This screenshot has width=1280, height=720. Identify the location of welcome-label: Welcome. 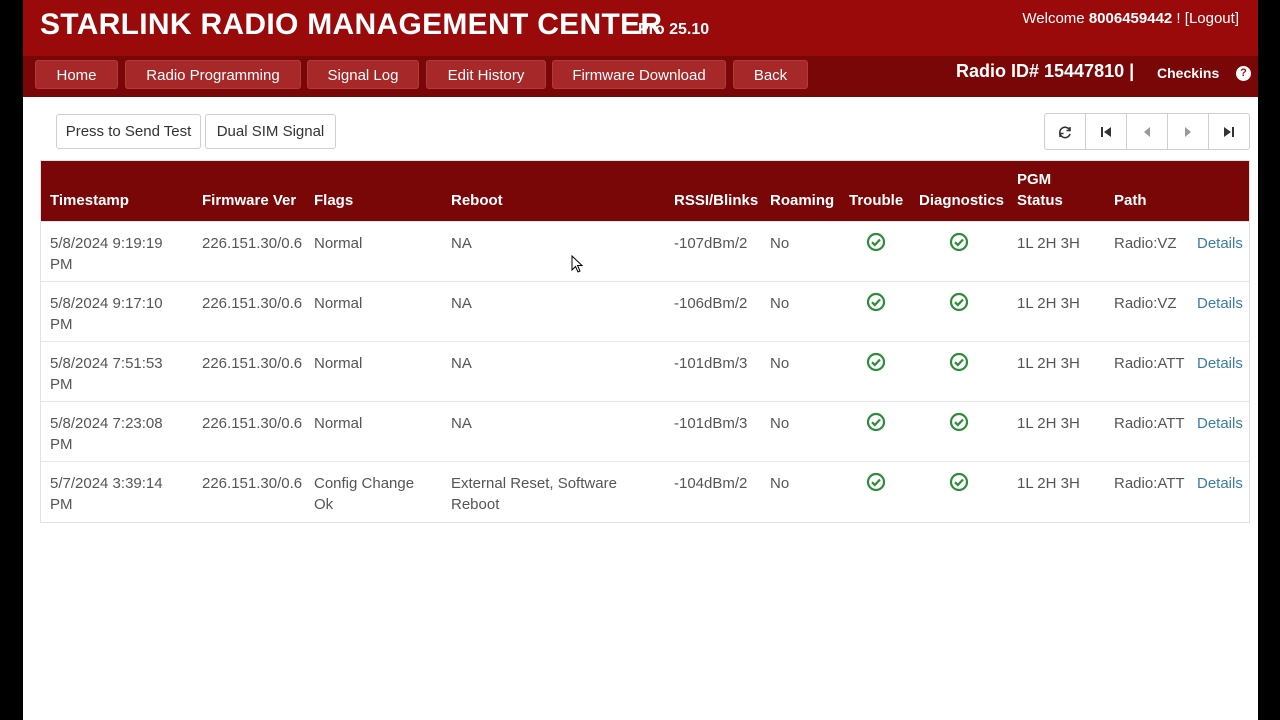
(1053, 18).